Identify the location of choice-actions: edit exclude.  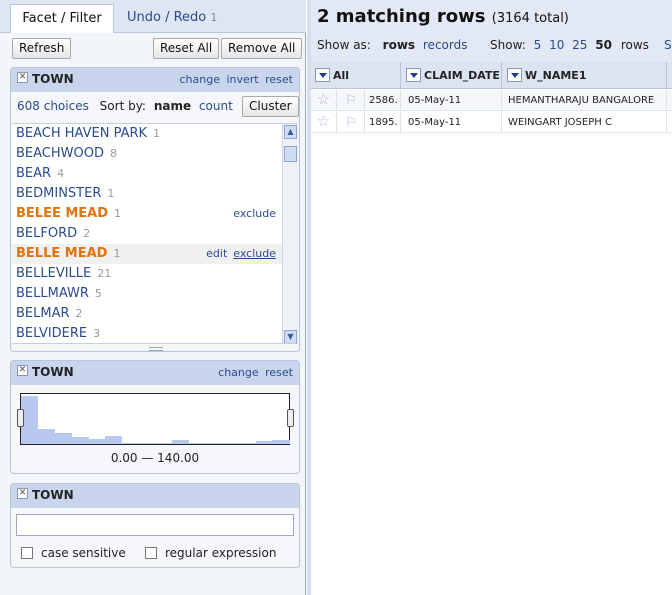
(241, 254).